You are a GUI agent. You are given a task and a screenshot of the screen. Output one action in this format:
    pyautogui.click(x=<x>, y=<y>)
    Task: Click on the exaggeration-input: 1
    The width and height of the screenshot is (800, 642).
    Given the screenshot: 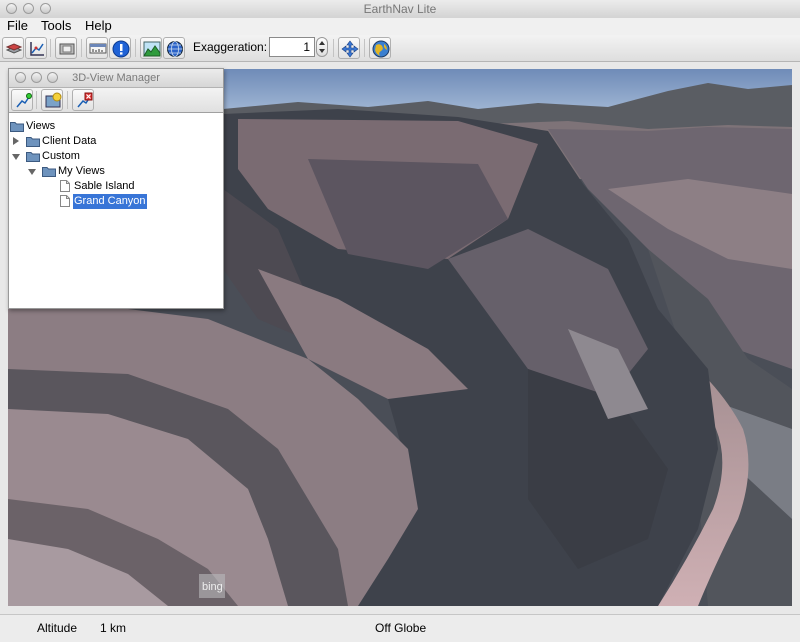 What is the action you would take?
    pyautogui.click(x=292, y=47)
    